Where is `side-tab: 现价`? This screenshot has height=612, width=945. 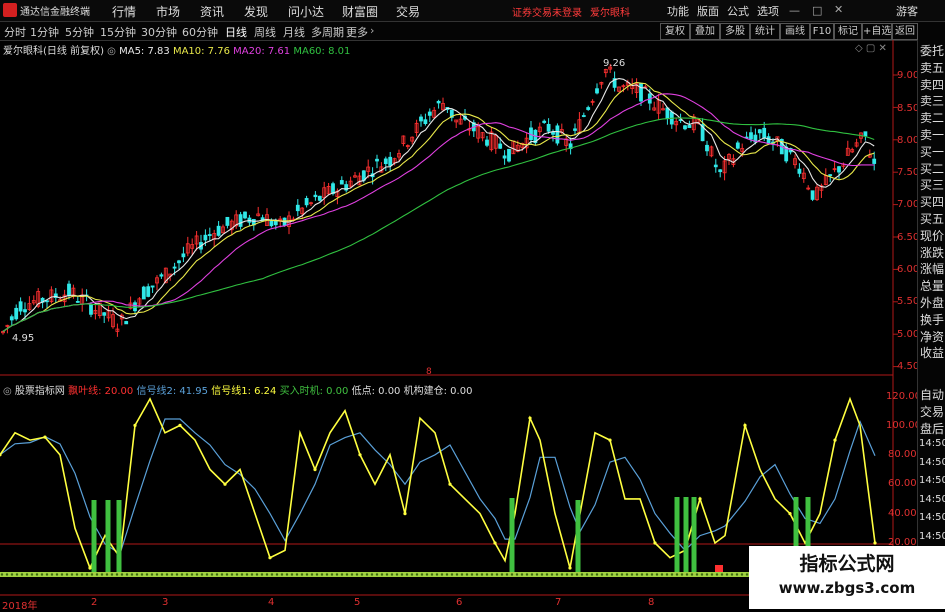 side-tab: 现价 is located at coordinates (932, 235).